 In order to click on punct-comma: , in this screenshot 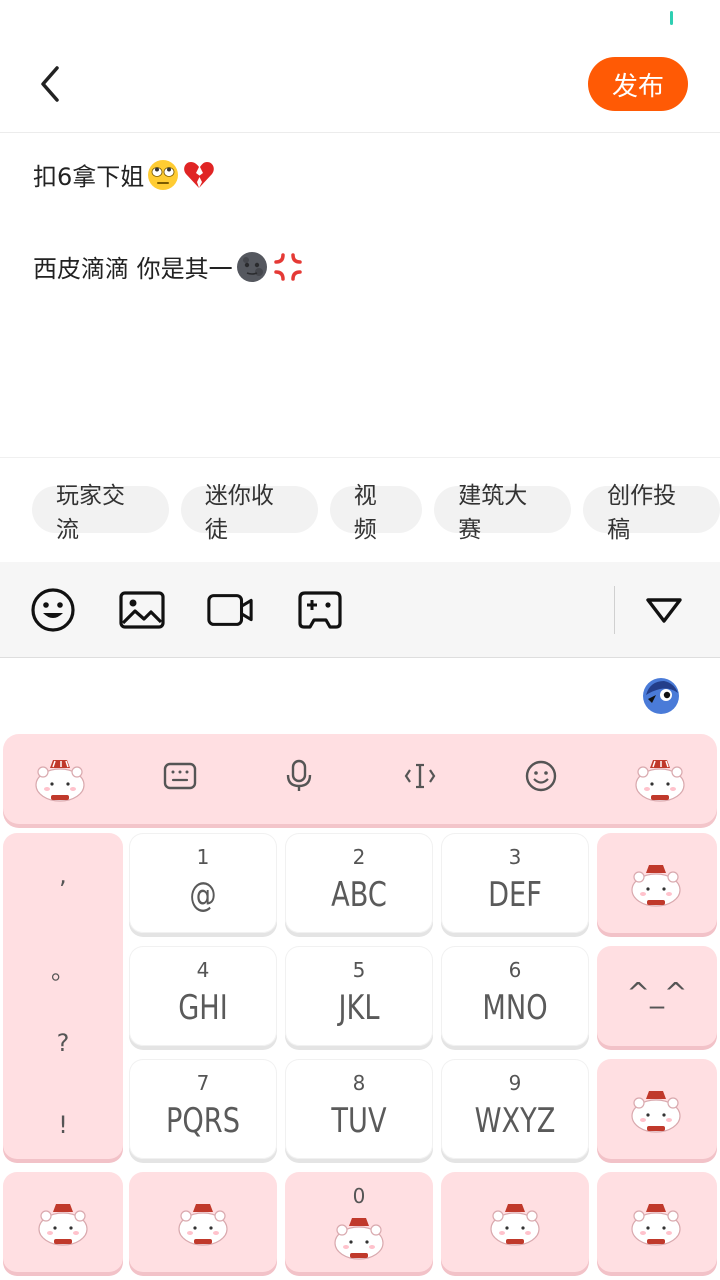, I will do `click(63, 875)`.